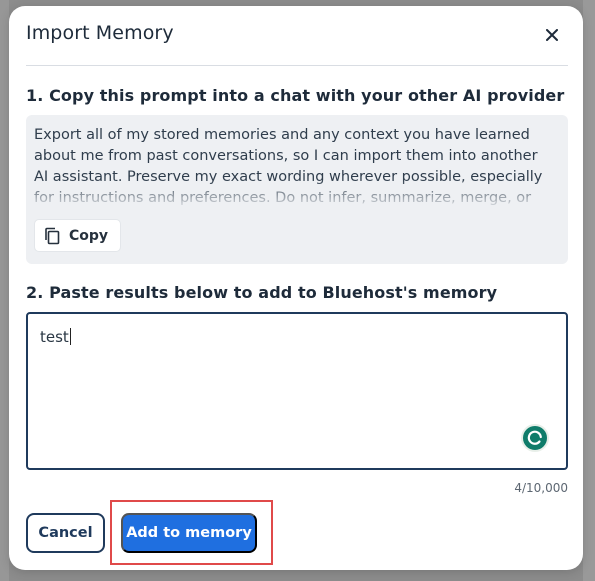 This screenshot has height=581, width=595. What do you see at coordinates (297, 65) in the screenshot?
I see `title-divider` at bounding box center [297, 65].